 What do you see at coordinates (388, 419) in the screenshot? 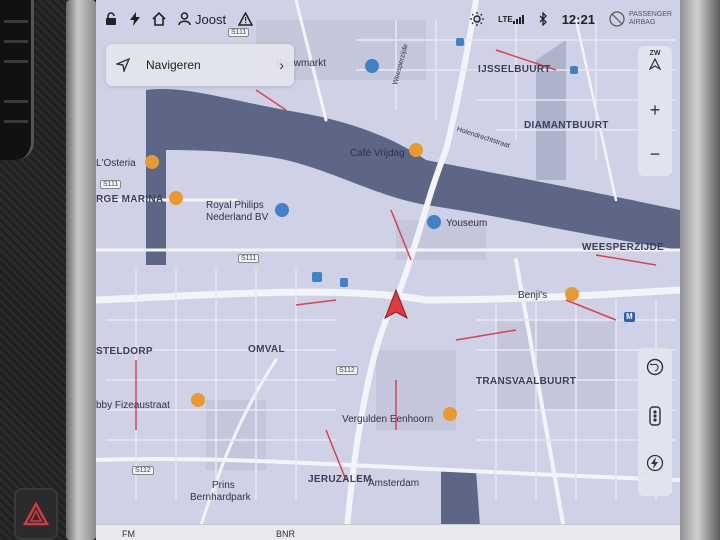
I see `map-label-vergulden: Vergulden Eenhoorn` at bounding box center [388, 419].